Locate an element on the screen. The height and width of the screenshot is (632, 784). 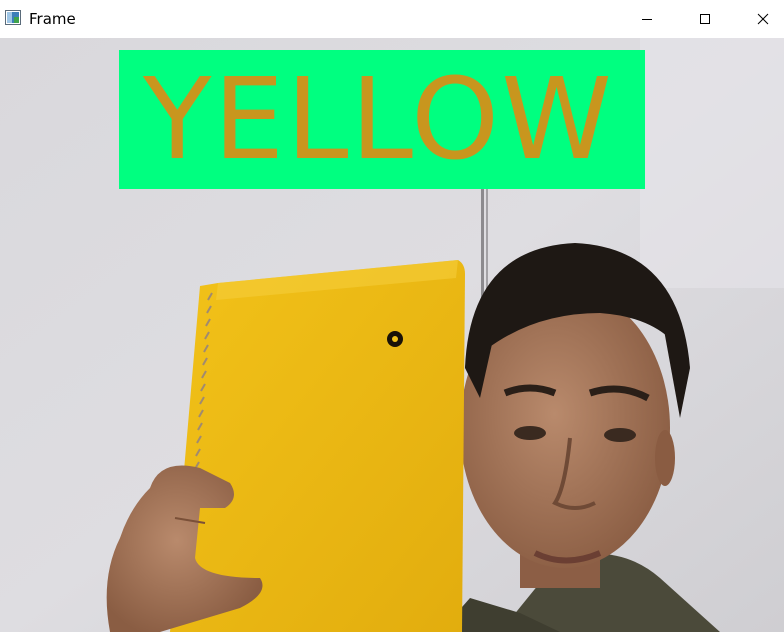
maximize-button is located at coordinates (705, 19).